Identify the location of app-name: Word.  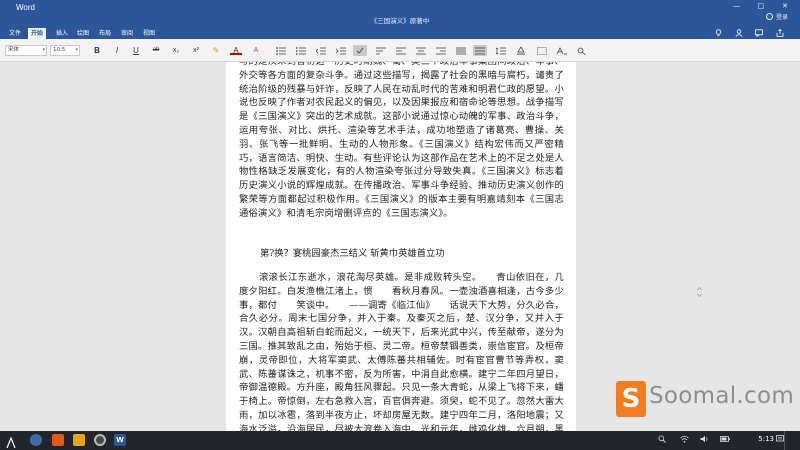
(25, 7).